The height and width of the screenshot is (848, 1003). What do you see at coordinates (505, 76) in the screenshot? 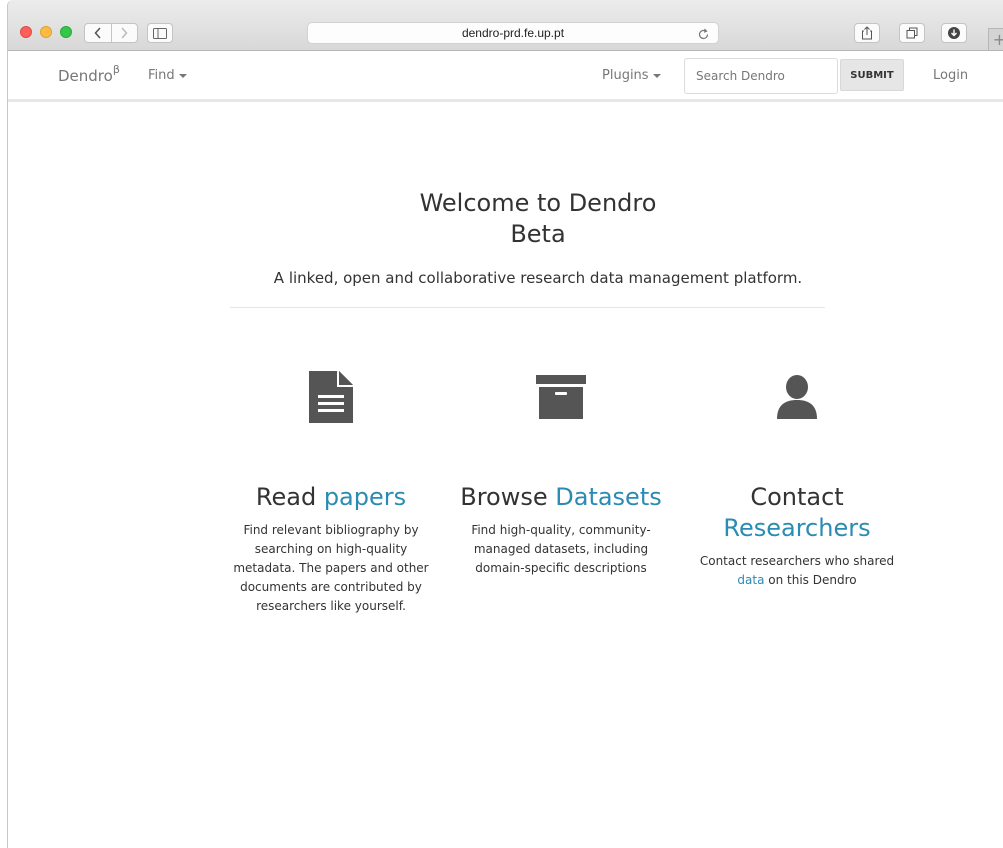
I see `site-navbar: Dendroβ Find Plugins SUBMIT Login` at bounding box center [505, 76].